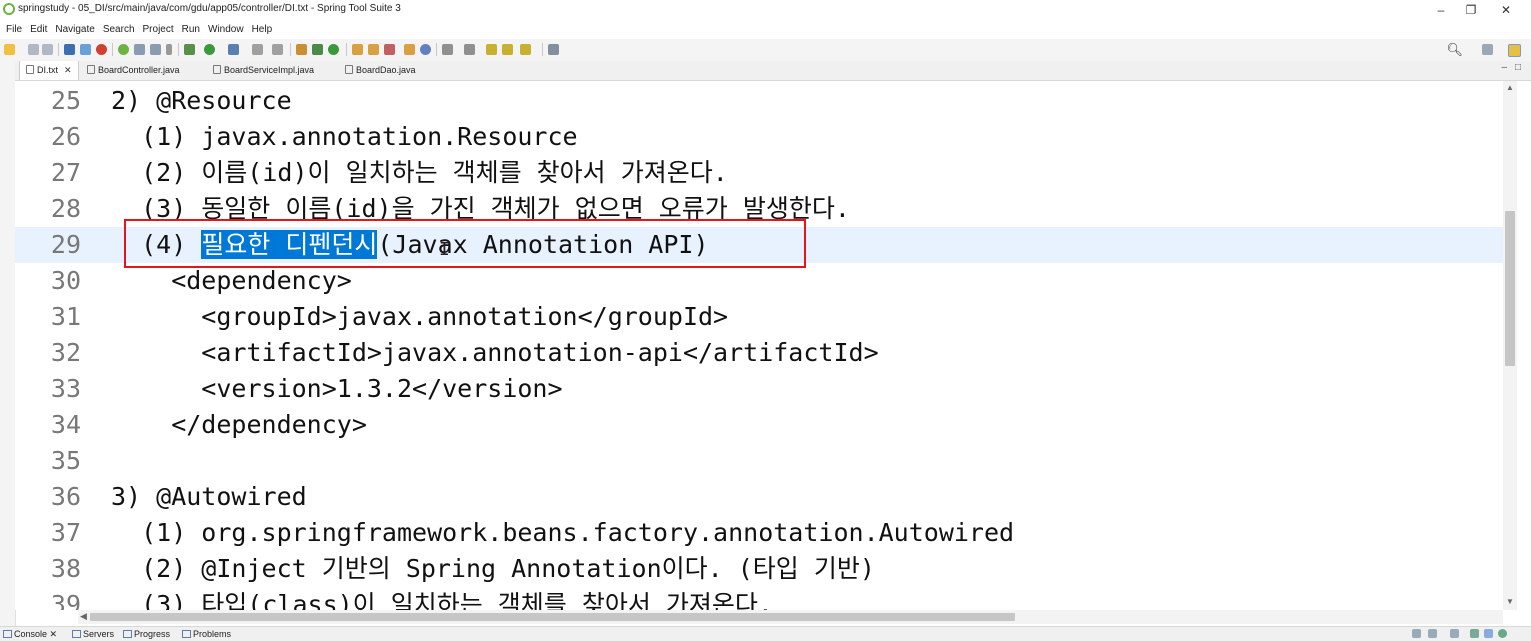 The image size is (1531, 641). I want to click on tab-label: Progress, so click(152, 634).